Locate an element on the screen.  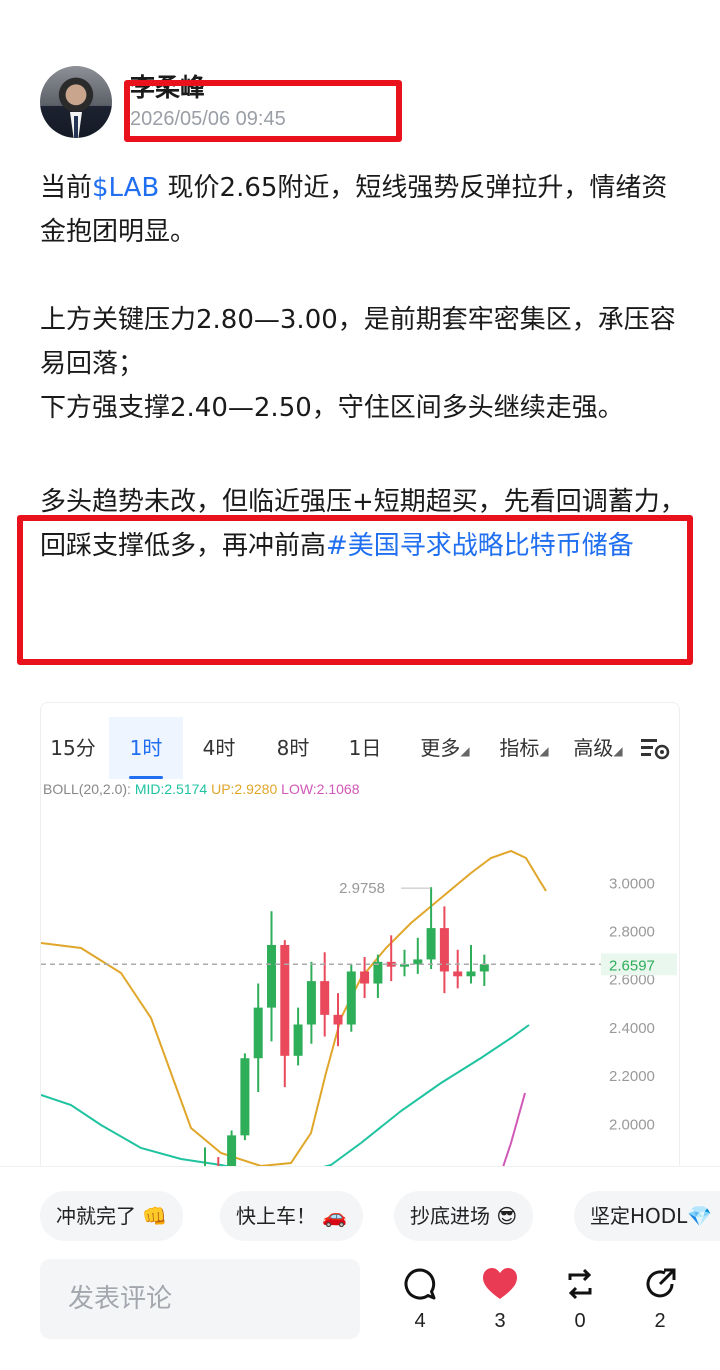
tab-4h: 4时 is located at coordinates (219, 748).